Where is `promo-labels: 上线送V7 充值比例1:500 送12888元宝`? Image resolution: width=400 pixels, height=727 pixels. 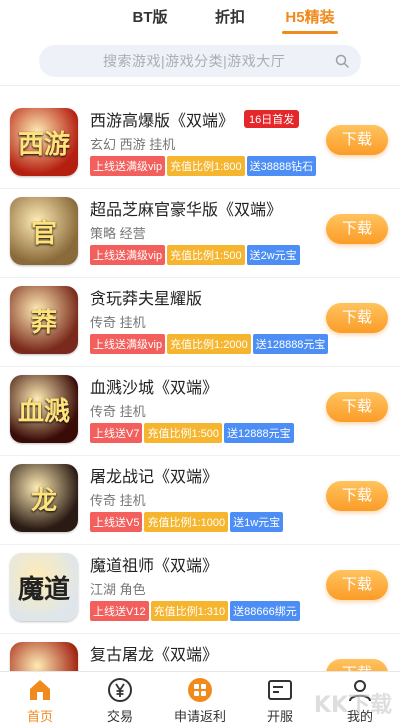 promo-labels: 上线送V7 充值比例1:500 送12888元宝 is located at coordinates (240, 433).